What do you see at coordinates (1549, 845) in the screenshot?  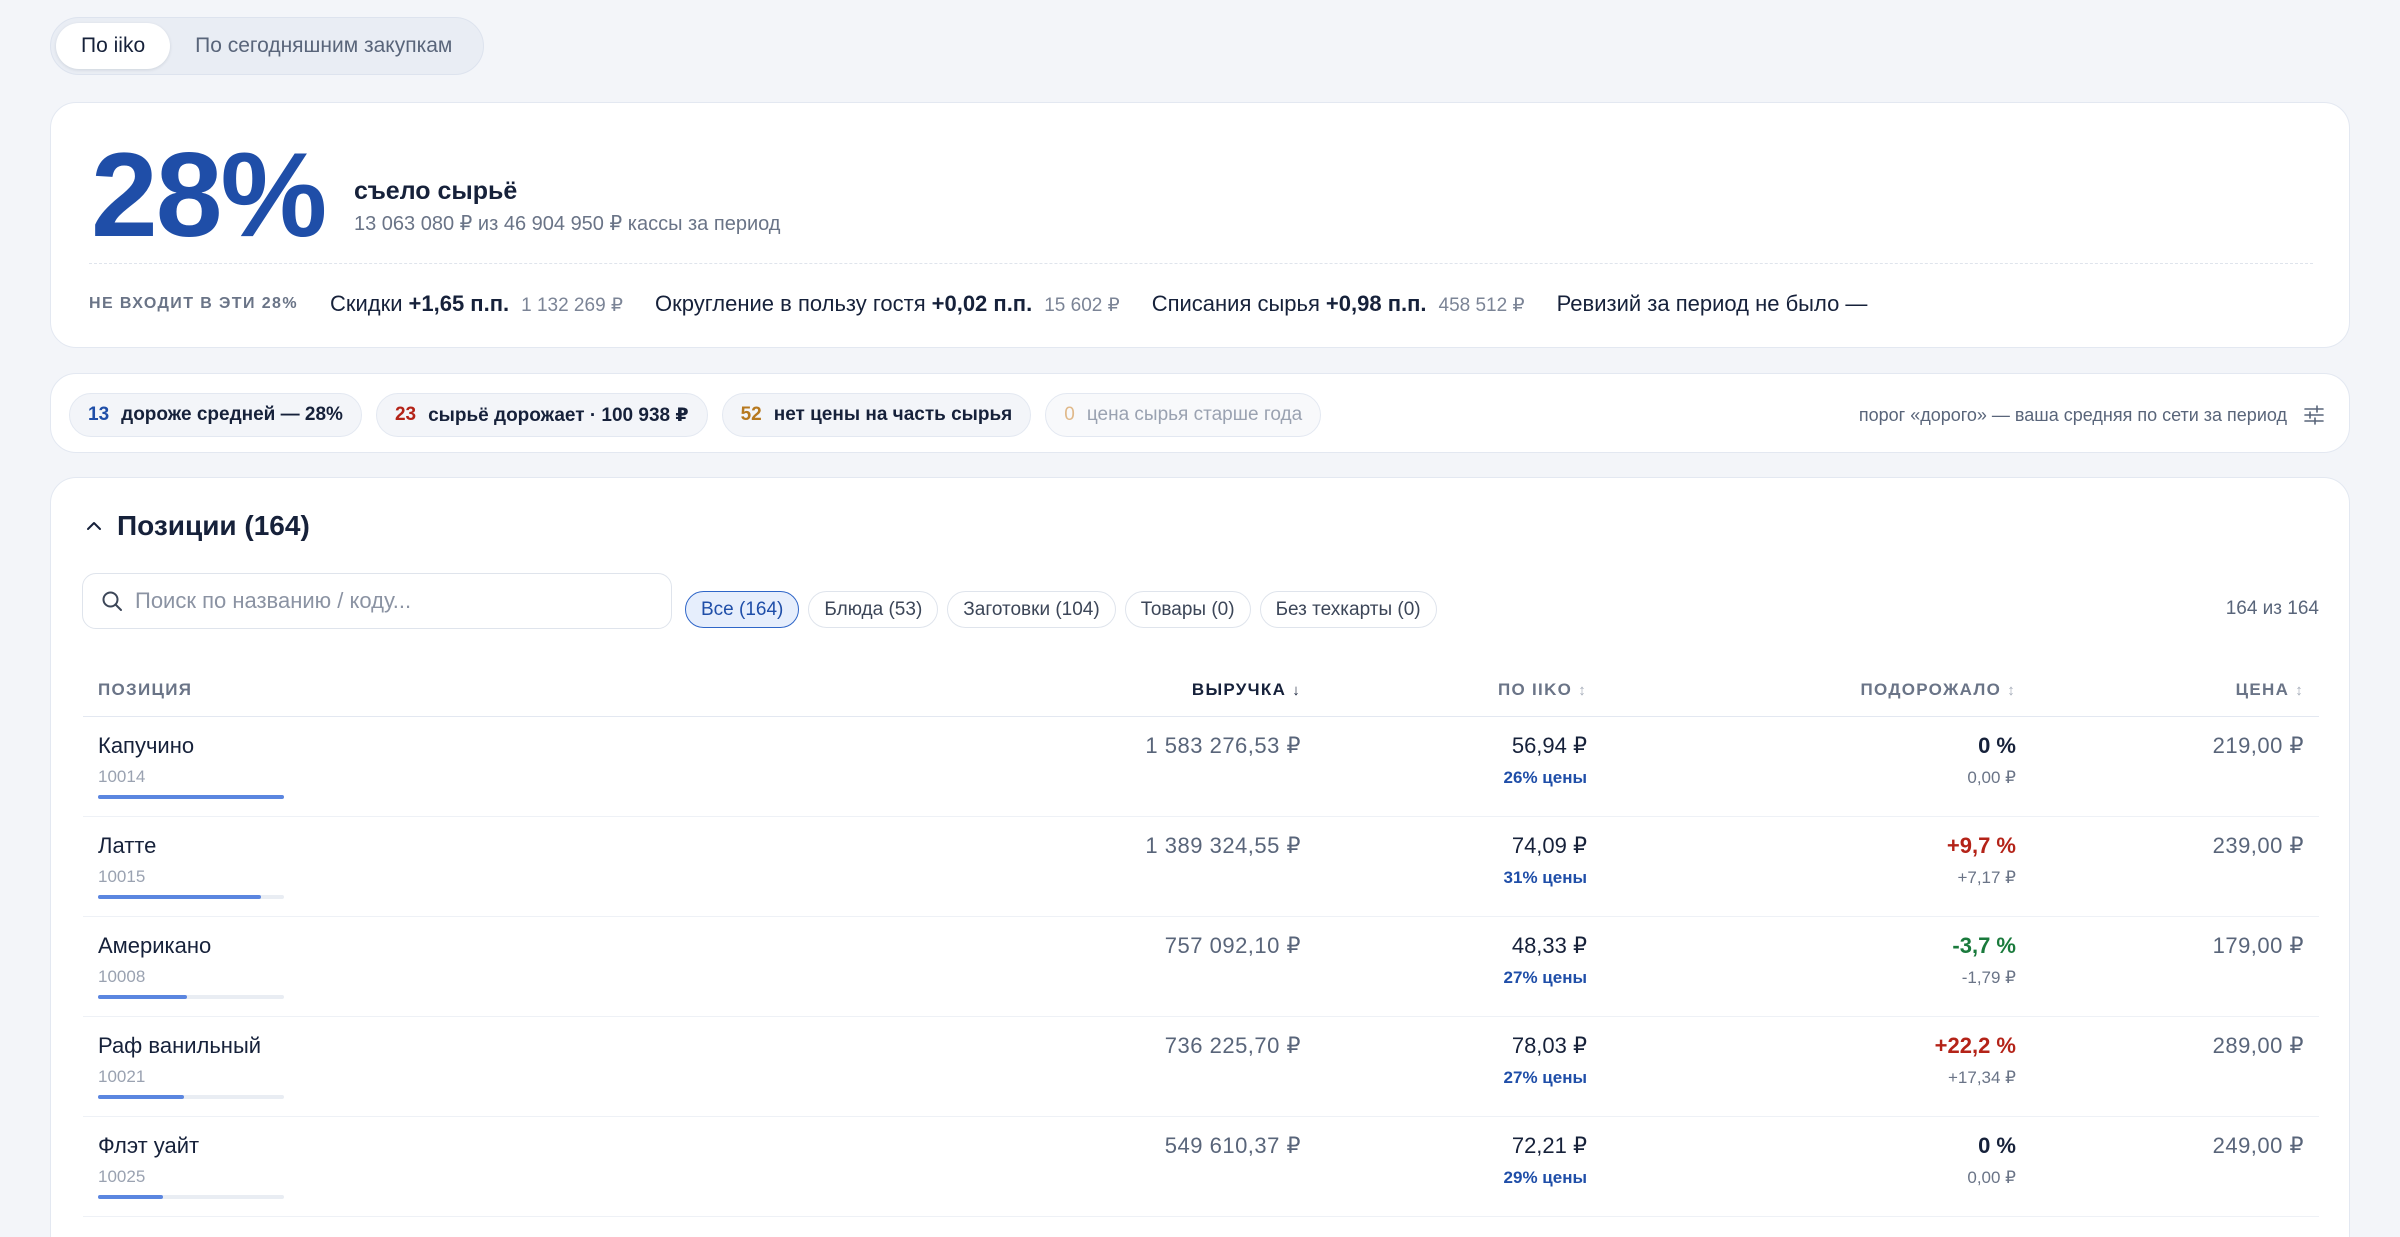 I see `iiko-cost: 74,09 ₽` at bounding box center [1549, 845].